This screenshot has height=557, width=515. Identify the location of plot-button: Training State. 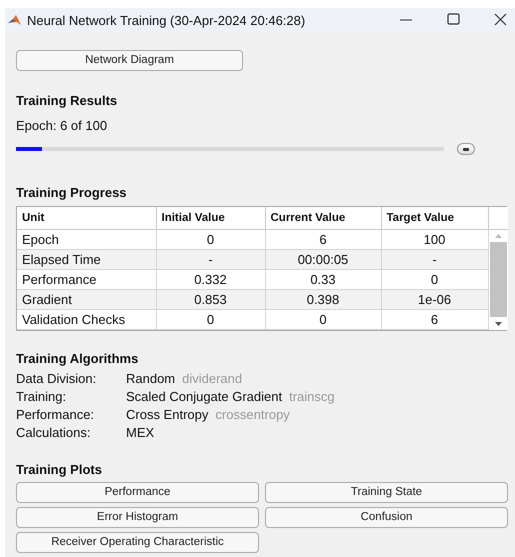
(386, 492).